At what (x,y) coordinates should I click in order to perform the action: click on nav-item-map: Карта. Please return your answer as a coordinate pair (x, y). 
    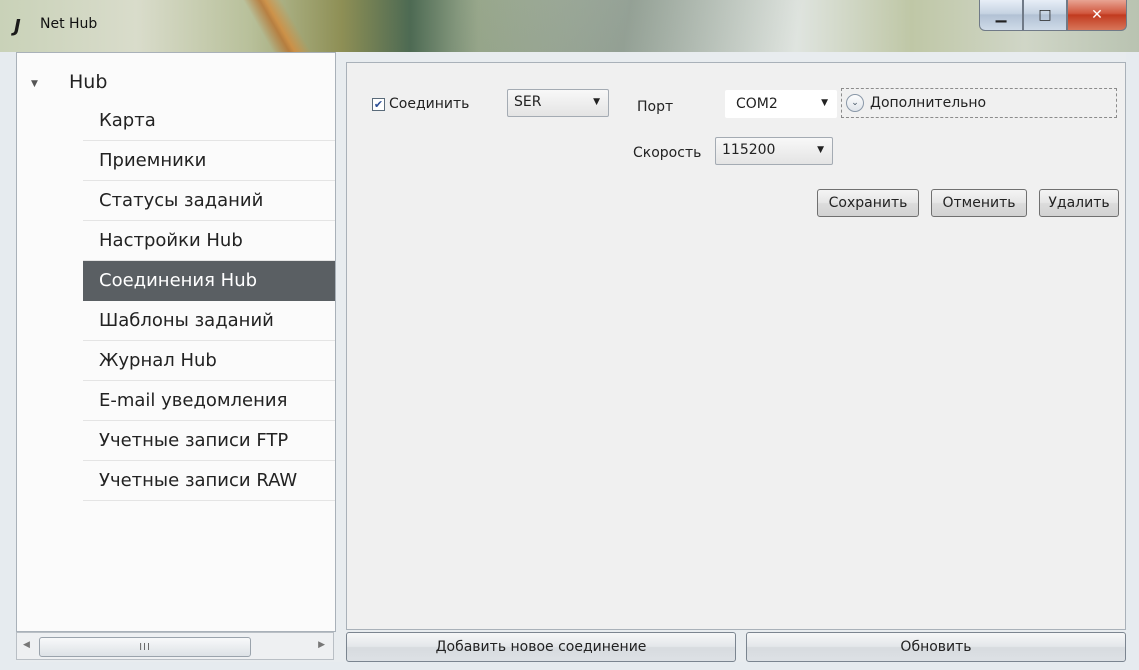
    Looking at the image, I should click on (209, 121).